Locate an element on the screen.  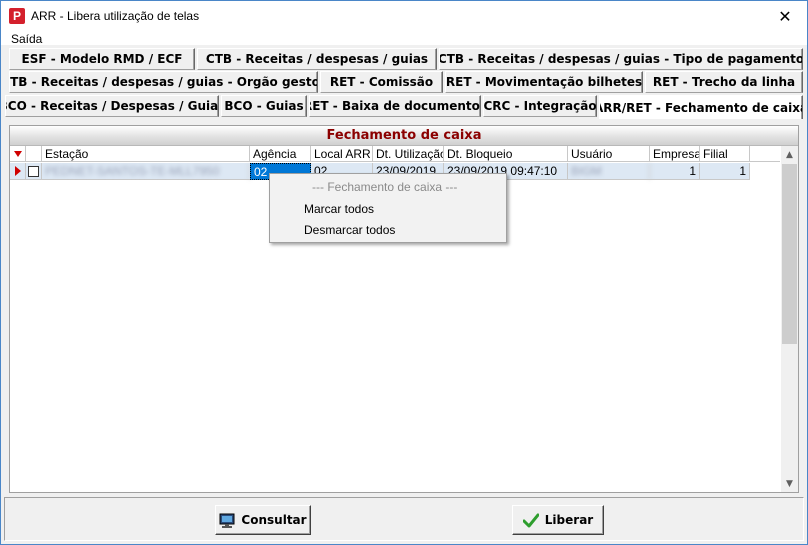
tab-bco-guias: BCO - Guias is located at coordinates (264, 106).